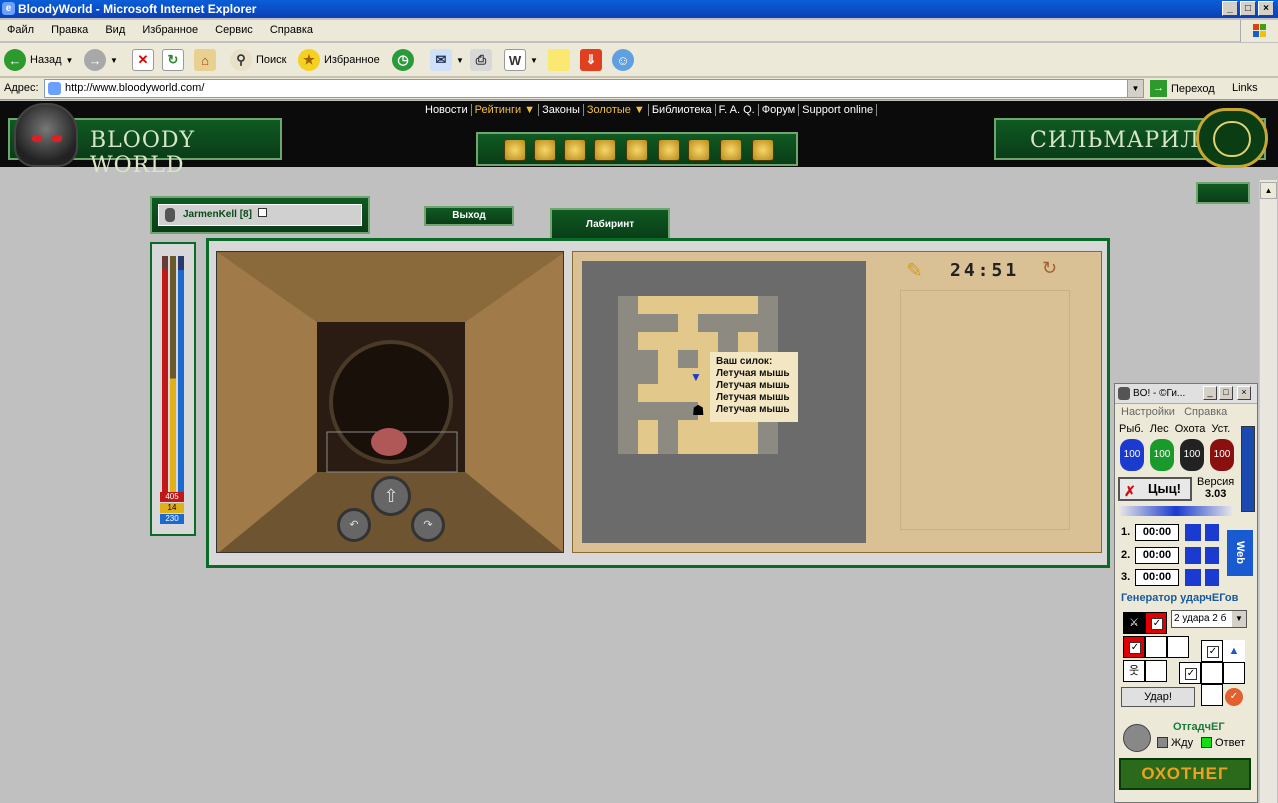 Image resolution: width=1278 pixels, height=803 pixels. What do you see at coordinates (1268, 190) in the screenshot?
I see `scroll-up-icon: ▲` at bounding box center [1268, 190].